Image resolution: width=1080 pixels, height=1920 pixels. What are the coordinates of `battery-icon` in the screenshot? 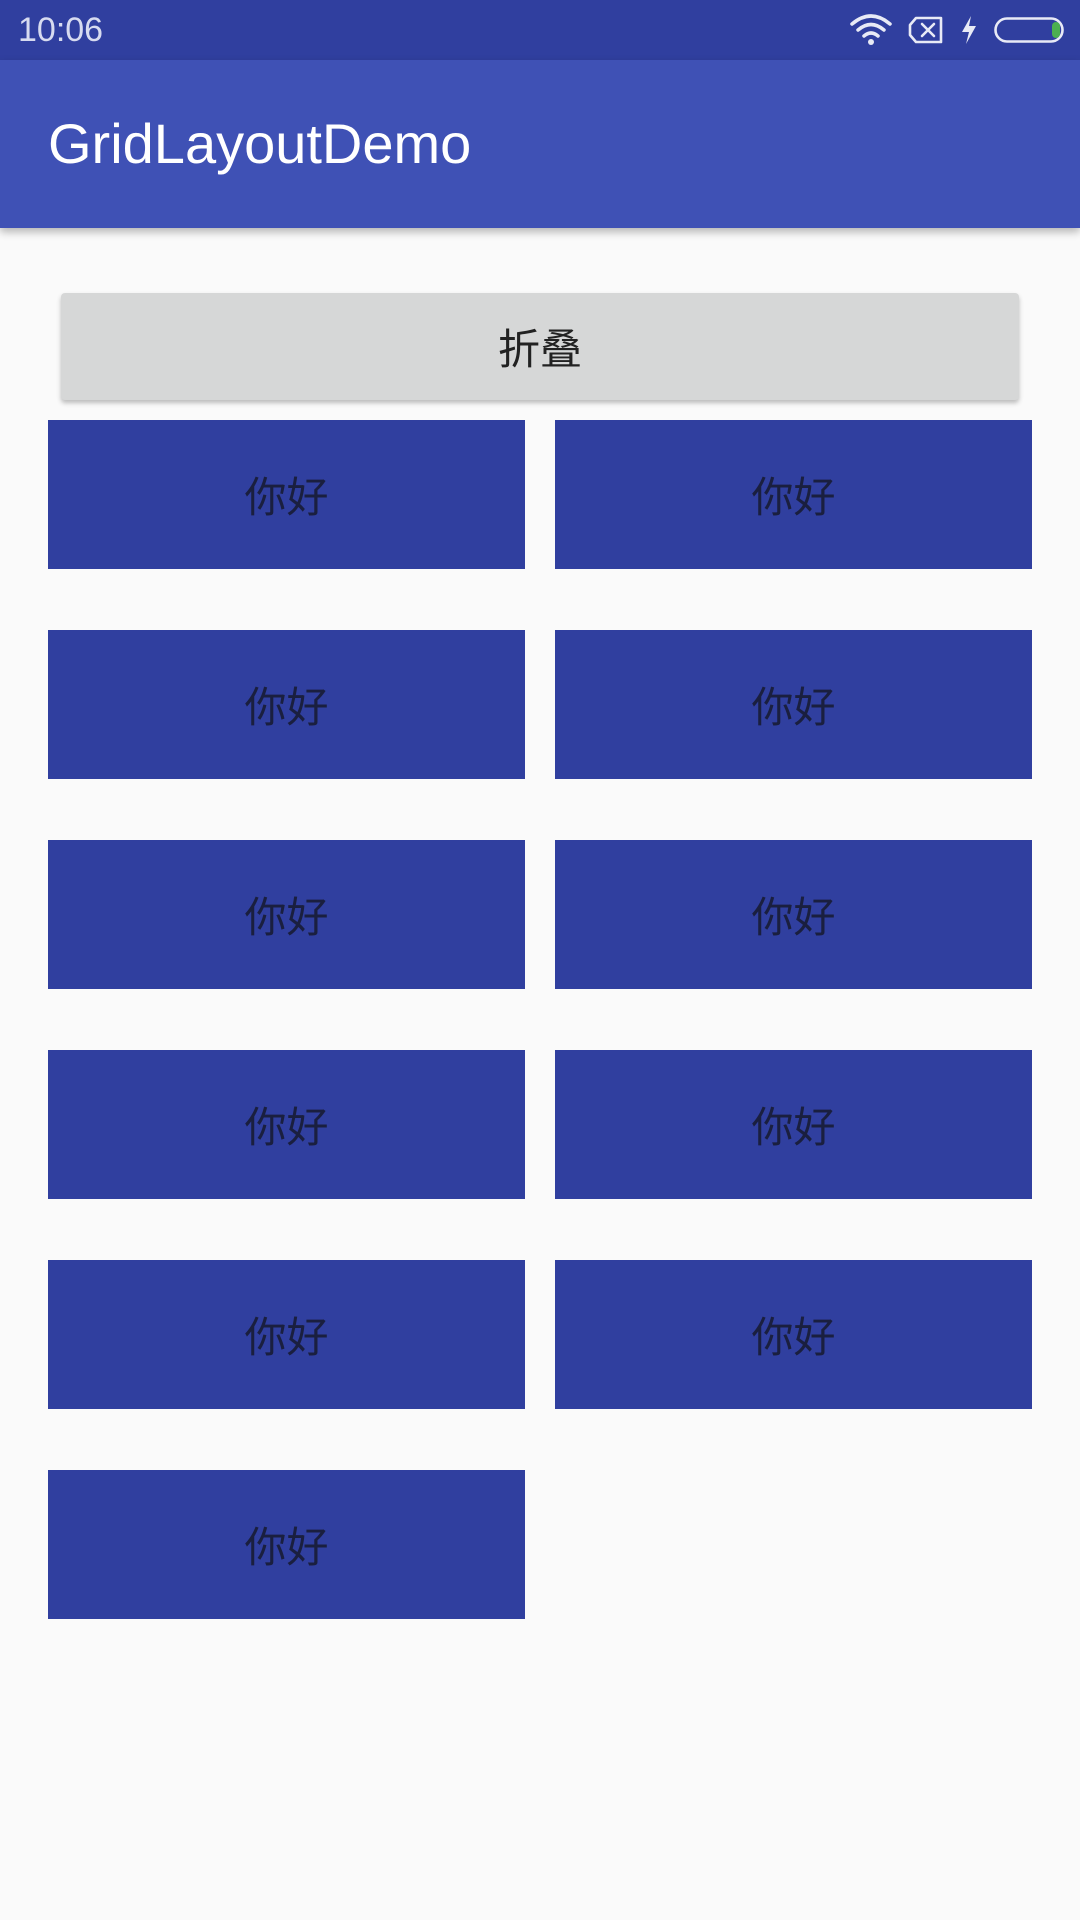 It's located at (1030, 30).